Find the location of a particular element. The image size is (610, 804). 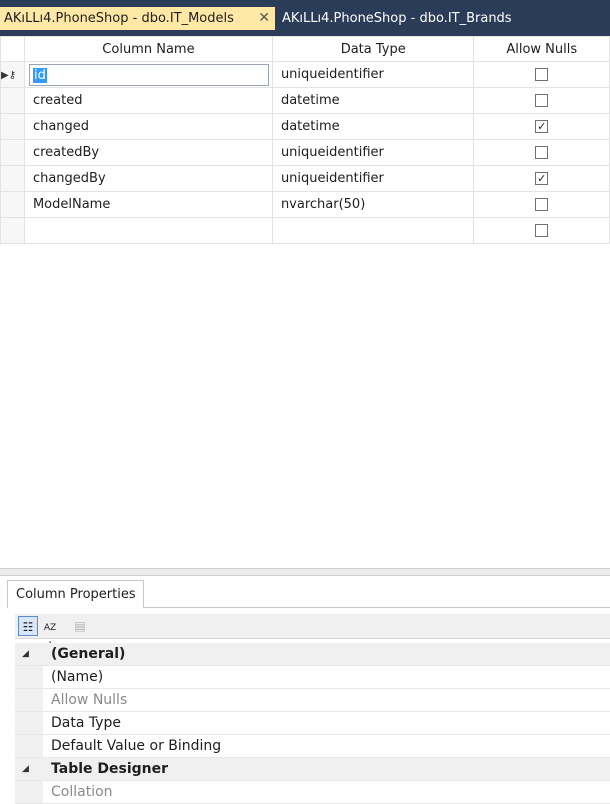

property-name: (Name) is located at coordinates (312, 677).